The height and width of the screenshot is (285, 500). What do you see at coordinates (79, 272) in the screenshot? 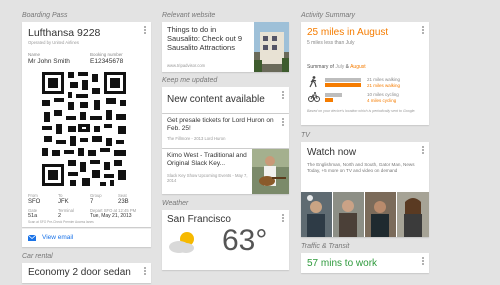
I see `car-rental-title: Economy 2 door sedan` at bounding box center [79, 272].